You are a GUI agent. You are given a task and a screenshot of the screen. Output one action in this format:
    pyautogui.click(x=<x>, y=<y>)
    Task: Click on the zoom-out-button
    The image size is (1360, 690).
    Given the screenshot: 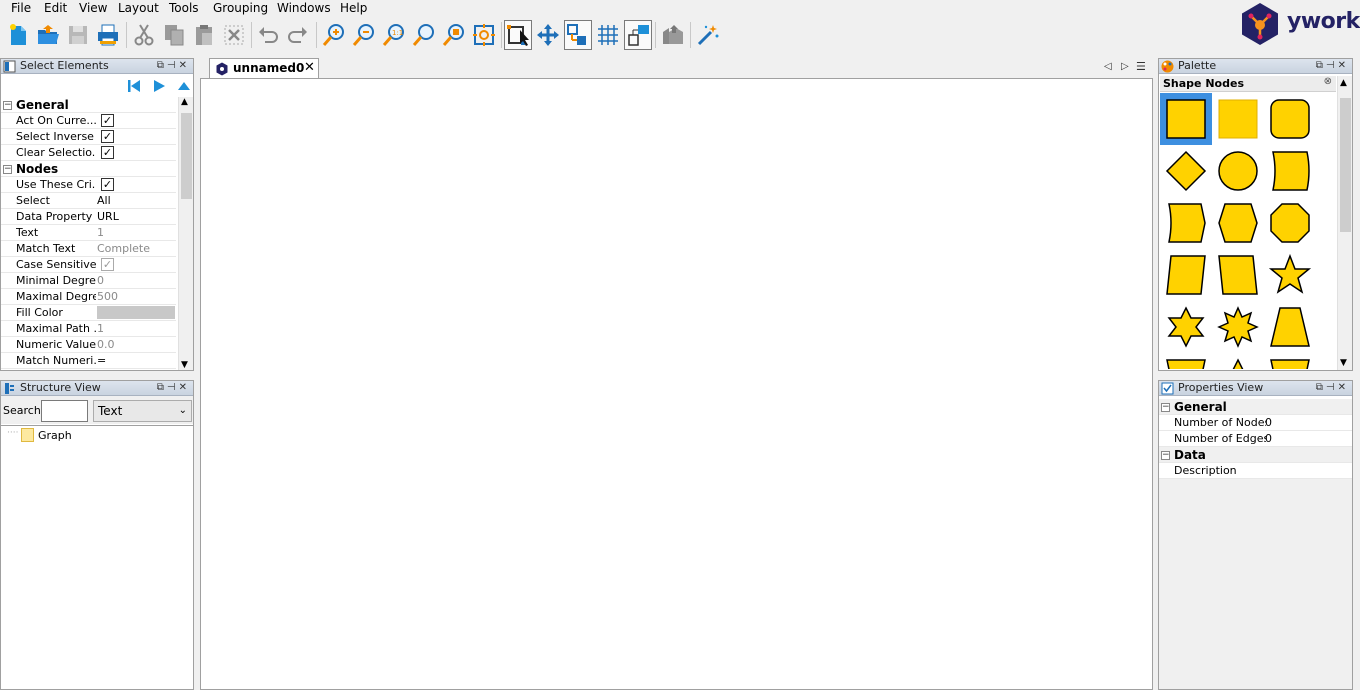 What is the action you would take?
    pyautogui.click(x=364, y=35)
    